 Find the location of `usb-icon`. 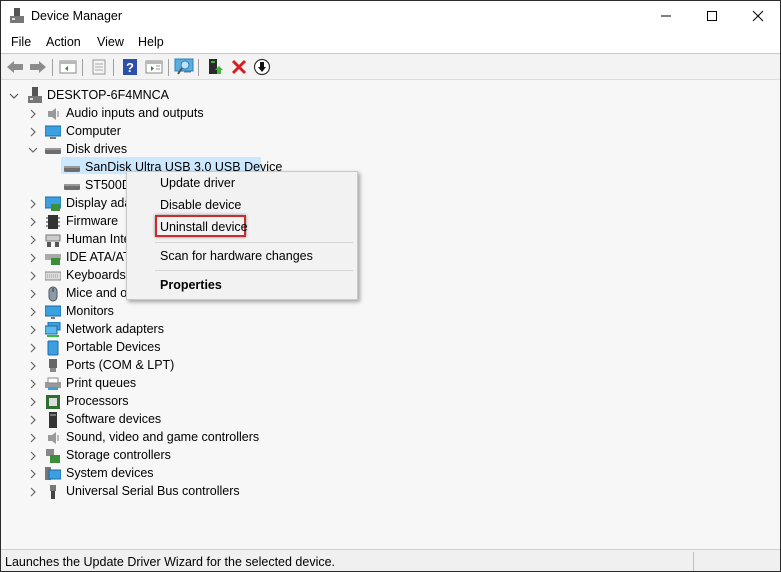

usb-icon is located at coordinates (53, 492).